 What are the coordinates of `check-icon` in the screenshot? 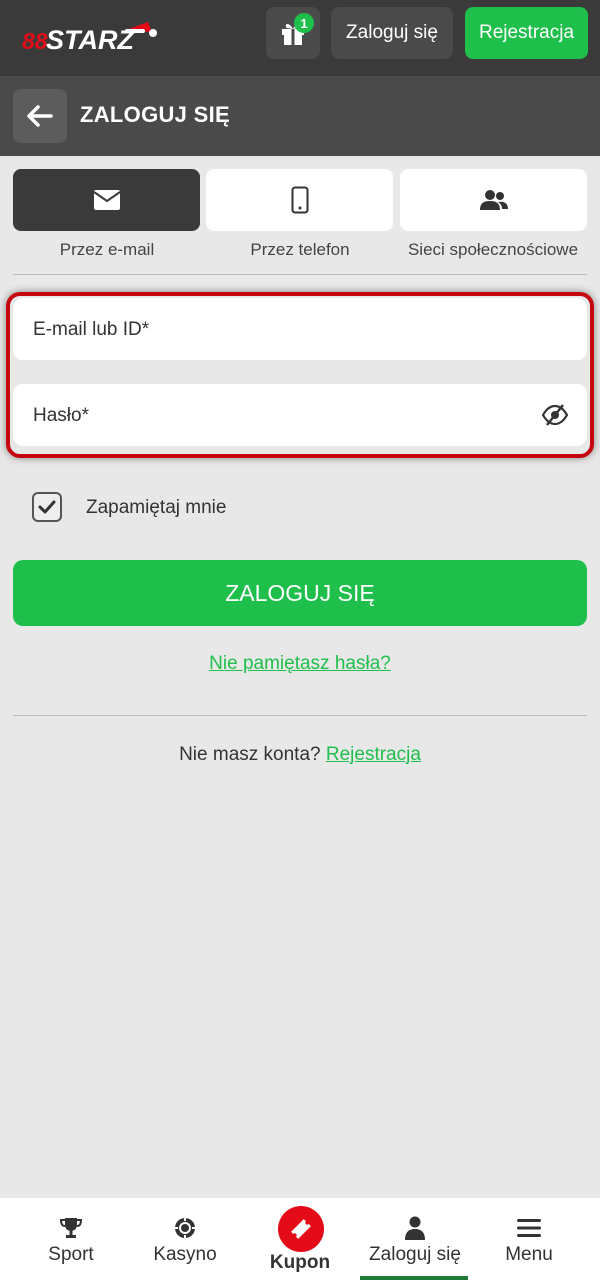 It's located at (47, 507).